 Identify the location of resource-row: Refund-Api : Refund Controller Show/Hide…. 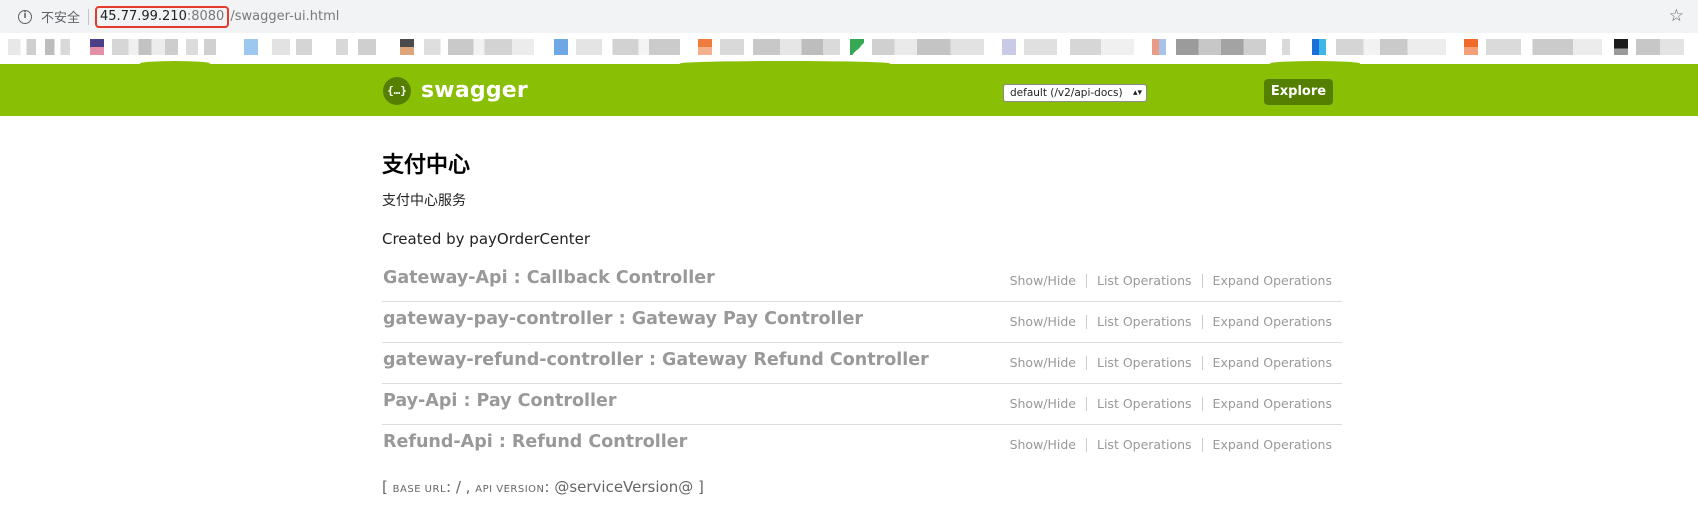
(862, 445).